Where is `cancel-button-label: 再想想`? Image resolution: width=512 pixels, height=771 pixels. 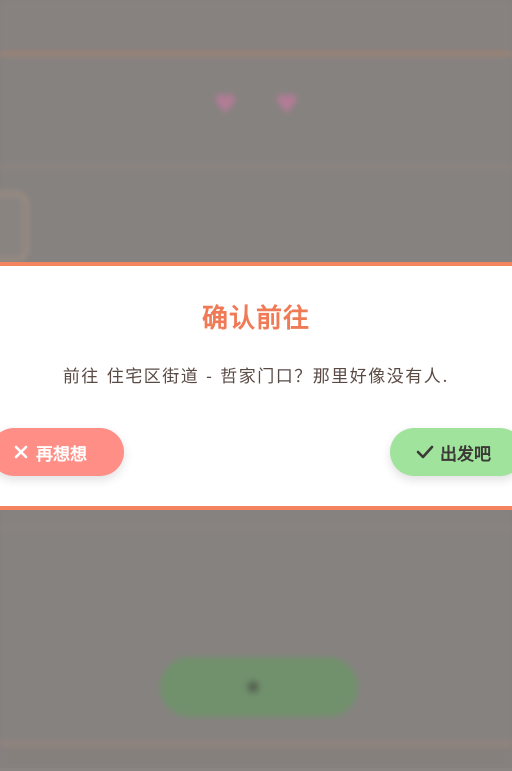
cancel-button-label: 再想想 is located at coordinates (61, 454).